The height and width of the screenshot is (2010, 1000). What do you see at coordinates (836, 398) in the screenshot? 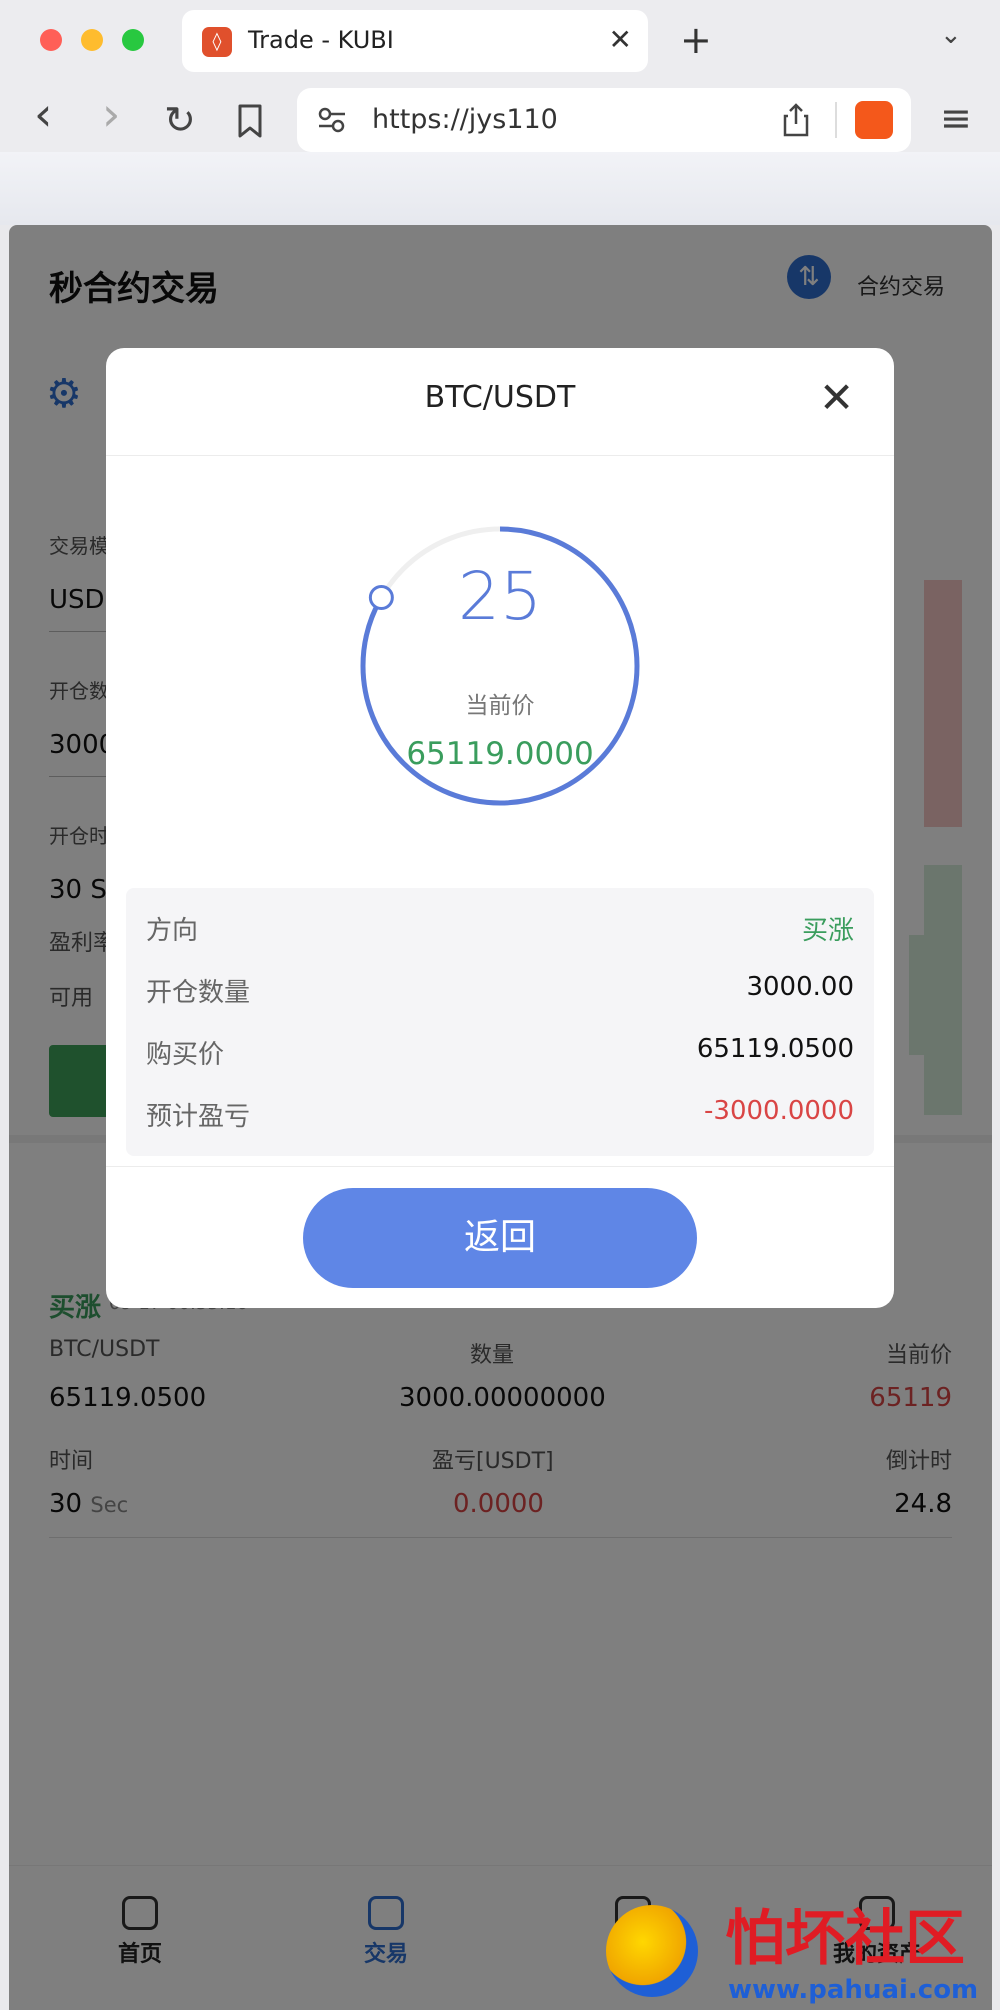
I see `modal-close-icon: ✕` at bounding box center [836, 398].